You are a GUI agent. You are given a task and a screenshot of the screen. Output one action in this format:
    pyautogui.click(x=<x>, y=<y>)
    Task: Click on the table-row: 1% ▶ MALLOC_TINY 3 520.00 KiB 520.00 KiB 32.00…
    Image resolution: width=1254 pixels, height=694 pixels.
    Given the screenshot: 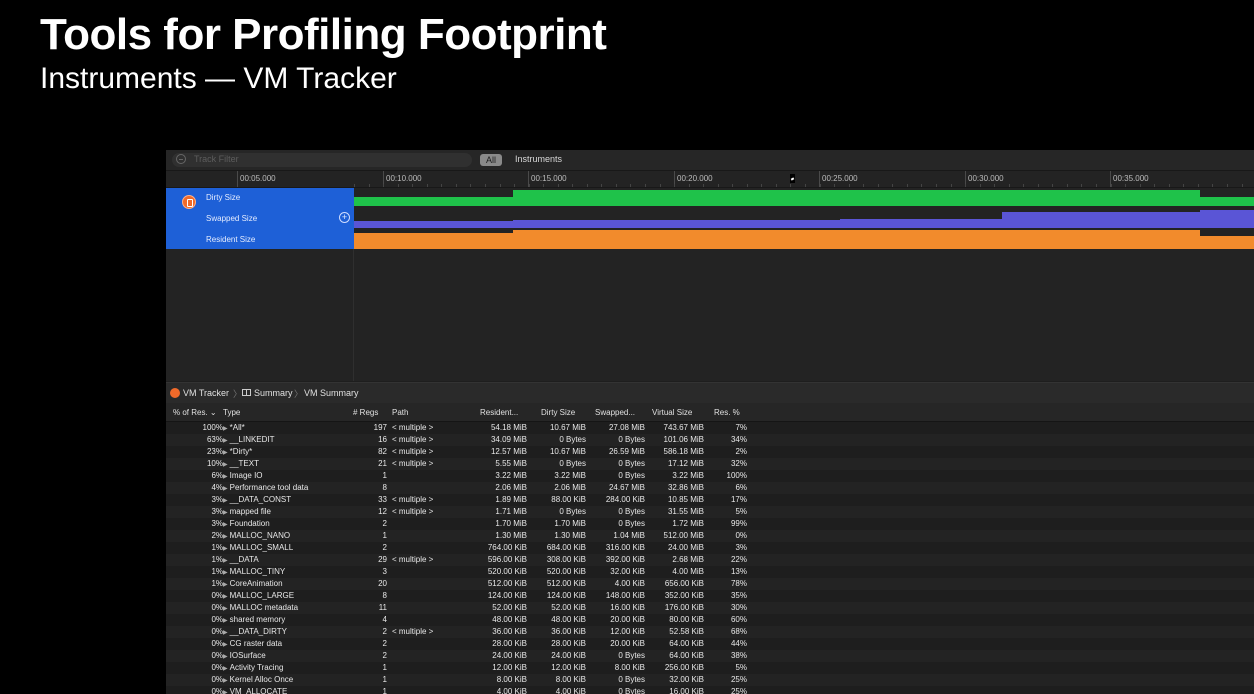 What is the action you would take?
    pyautogui.click(x=710, y=572)
    